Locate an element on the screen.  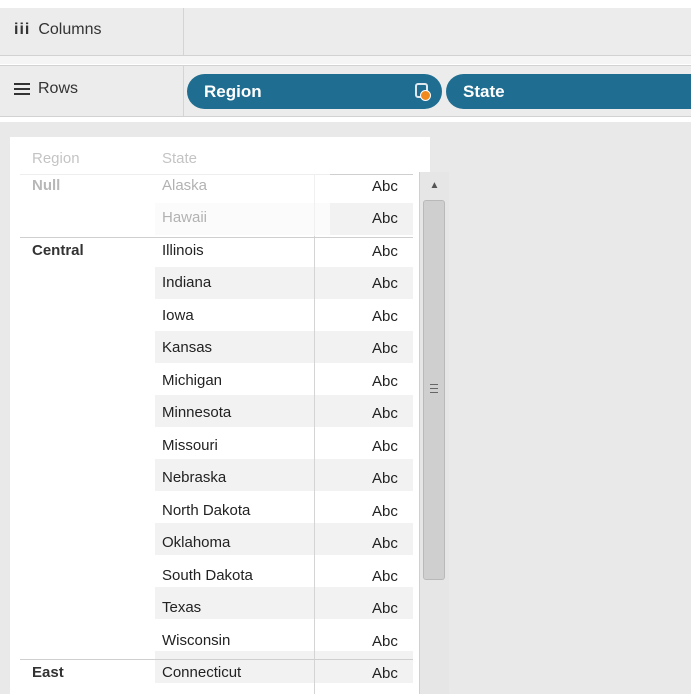
state-cell: Kansas is located at coordinates (187, 347).